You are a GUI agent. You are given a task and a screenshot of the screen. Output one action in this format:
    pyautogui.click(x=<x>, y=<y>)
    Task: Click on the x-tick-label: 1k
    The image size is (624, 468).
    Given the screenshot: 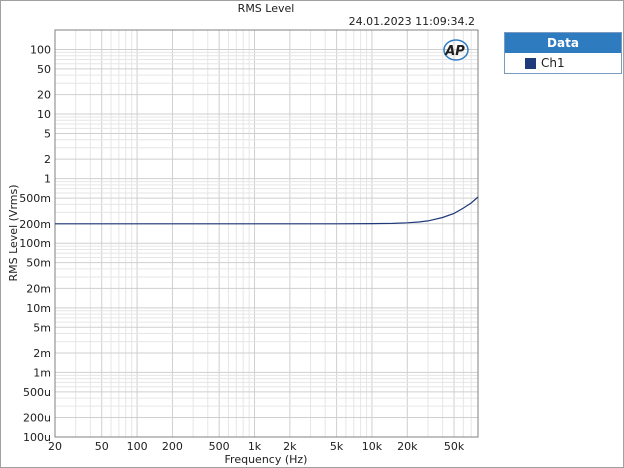 What is the action you would take?
    pyautogui.click(x=255, y=446)
    